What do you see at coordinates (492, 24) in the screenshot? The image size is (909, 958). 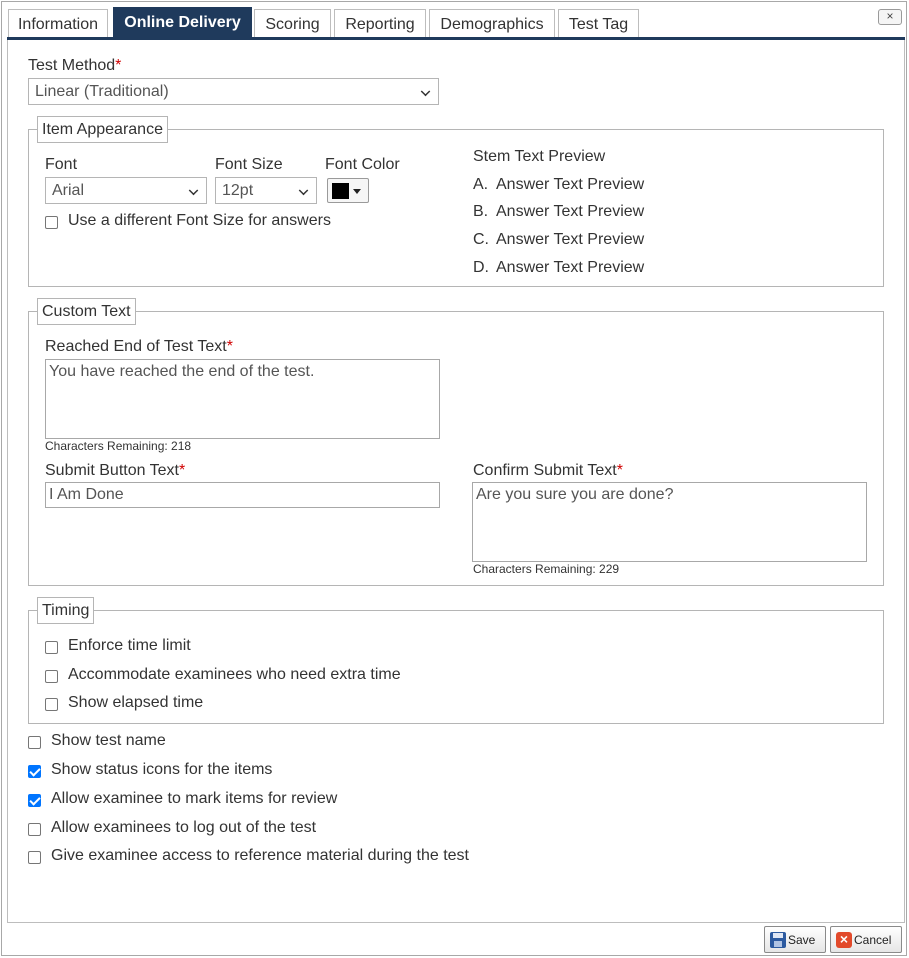 I see `tab-demographics: Demographics` at bounding box center [492, 24].